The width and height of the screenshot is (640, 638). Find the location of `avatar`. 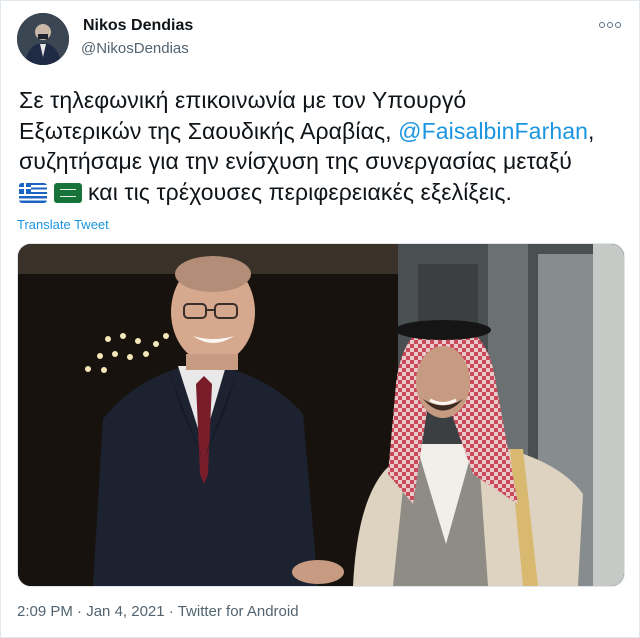

avatar is located at coordinates (43, 39).